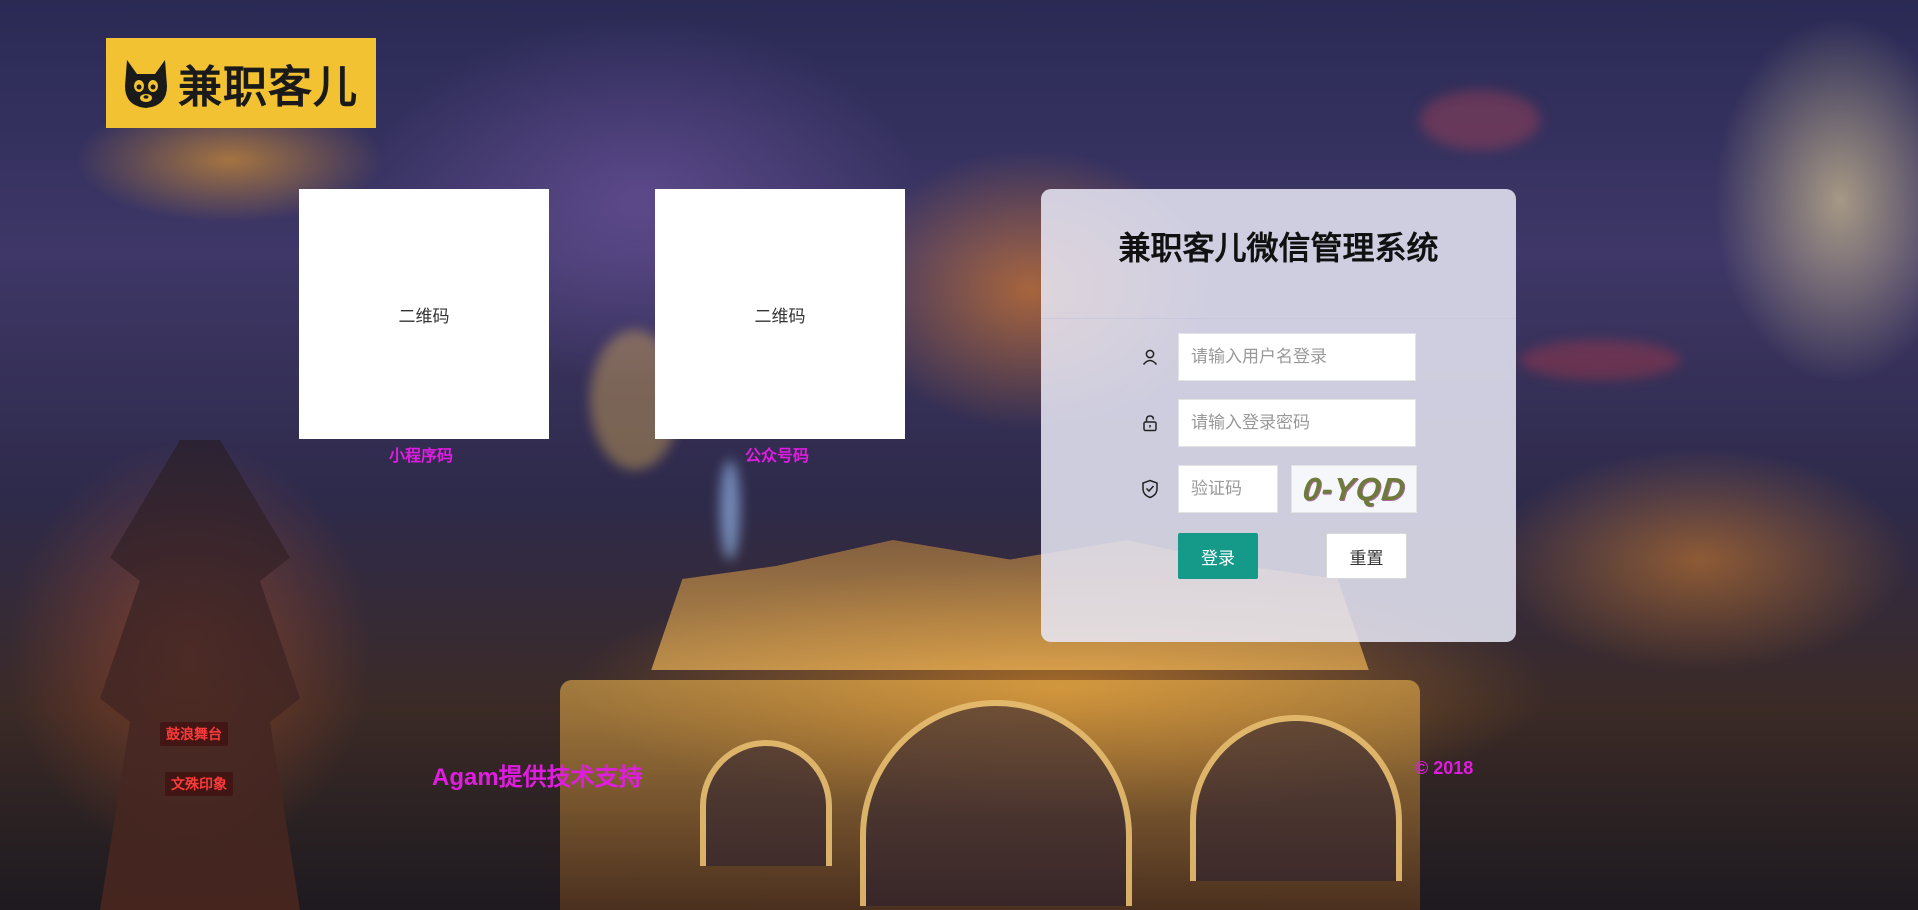  What do you see at coordinates (1278, 248) in the screenshot?
I see `login-title: 兼职客儿微信管理系统` at bounding box center [1278, 248].